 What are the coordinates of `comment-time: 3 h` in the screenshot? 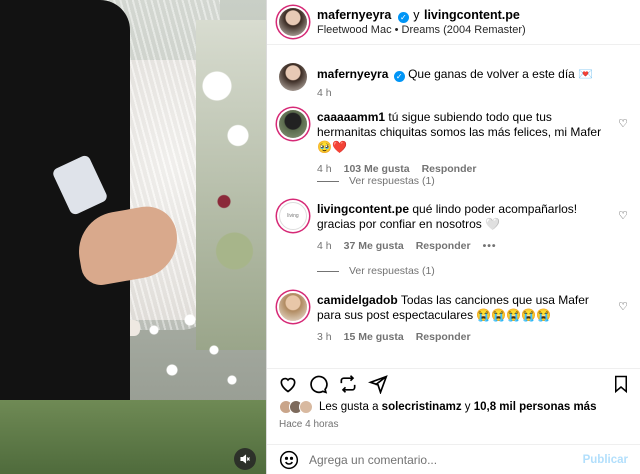 It's located at (324, 337).